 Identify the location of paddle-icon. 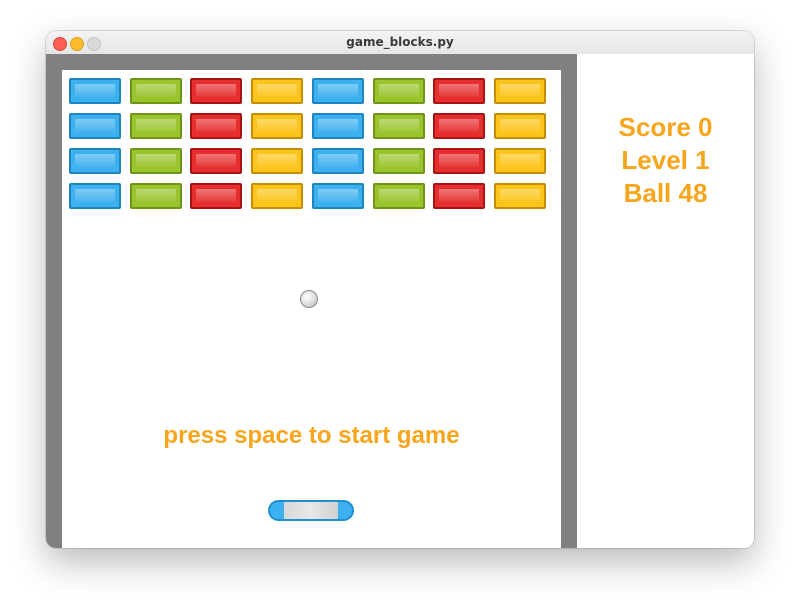
(311, 510).